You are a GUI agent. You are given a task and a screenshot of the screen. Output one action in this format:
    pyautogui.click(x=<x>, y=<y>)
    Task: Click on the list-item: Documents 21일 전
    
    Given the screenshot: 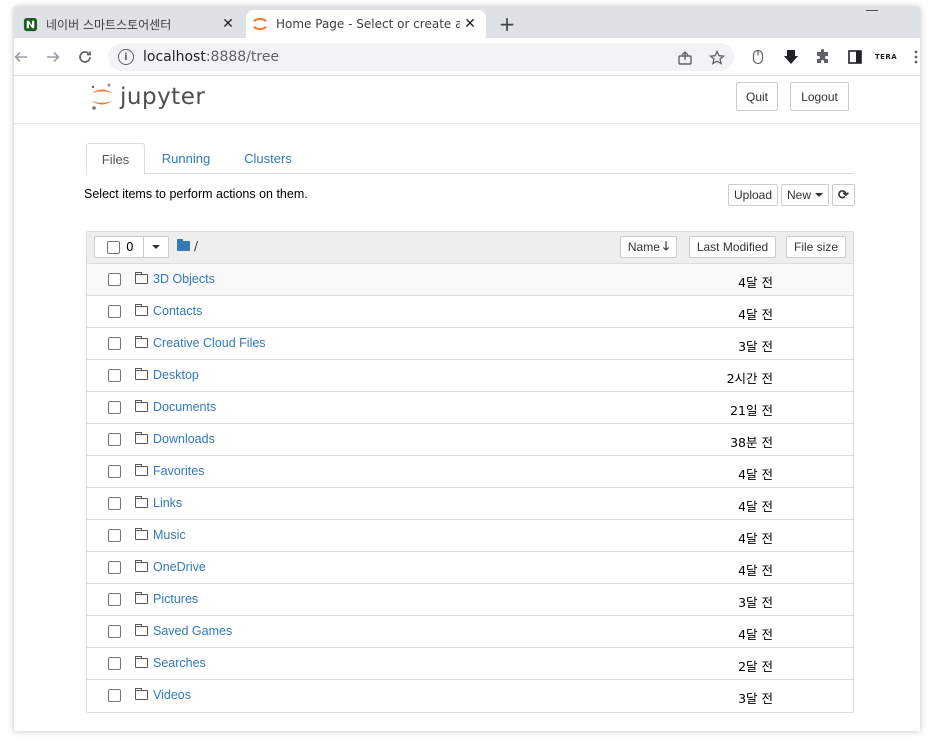 What is the action you would take?
    pyautogui.click(x=470, y=408)
    